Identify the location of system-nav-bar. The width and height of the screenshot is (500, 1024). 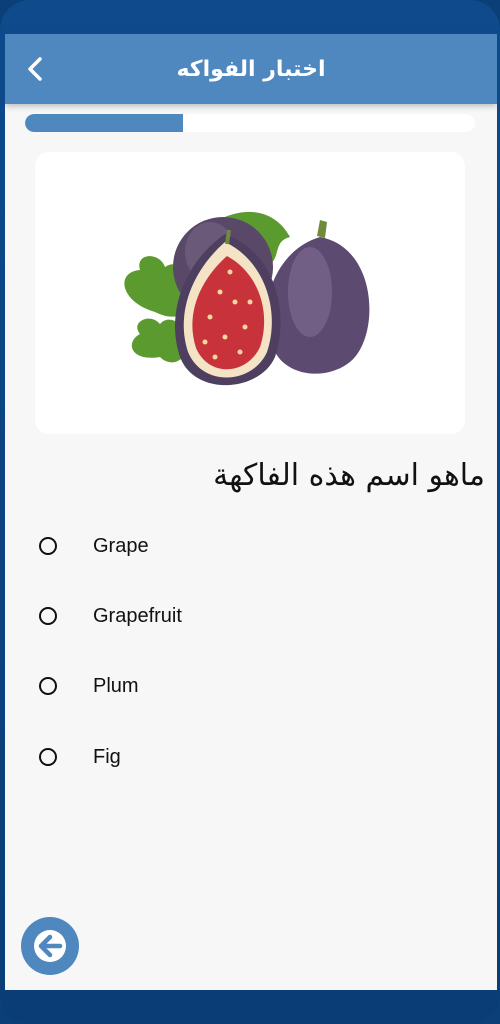
(251, 1007).